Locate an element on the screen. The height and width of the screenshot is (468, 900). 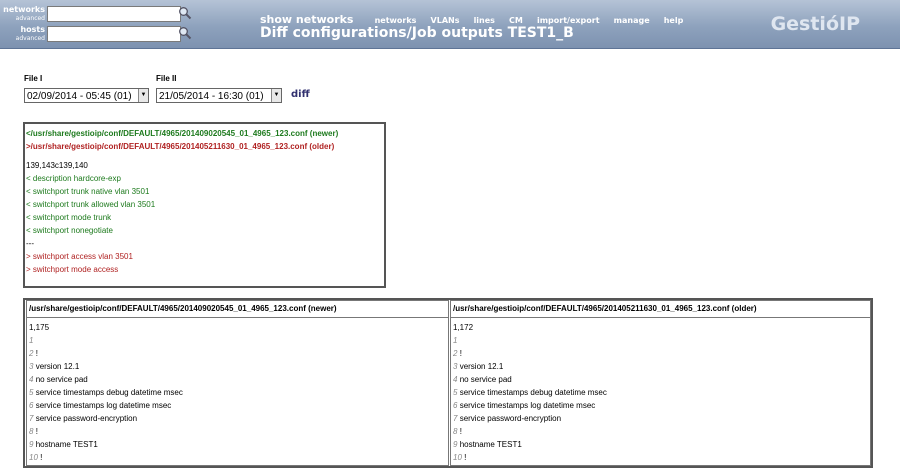
menu-import-export: import/export is located at coordinates (568, 20).